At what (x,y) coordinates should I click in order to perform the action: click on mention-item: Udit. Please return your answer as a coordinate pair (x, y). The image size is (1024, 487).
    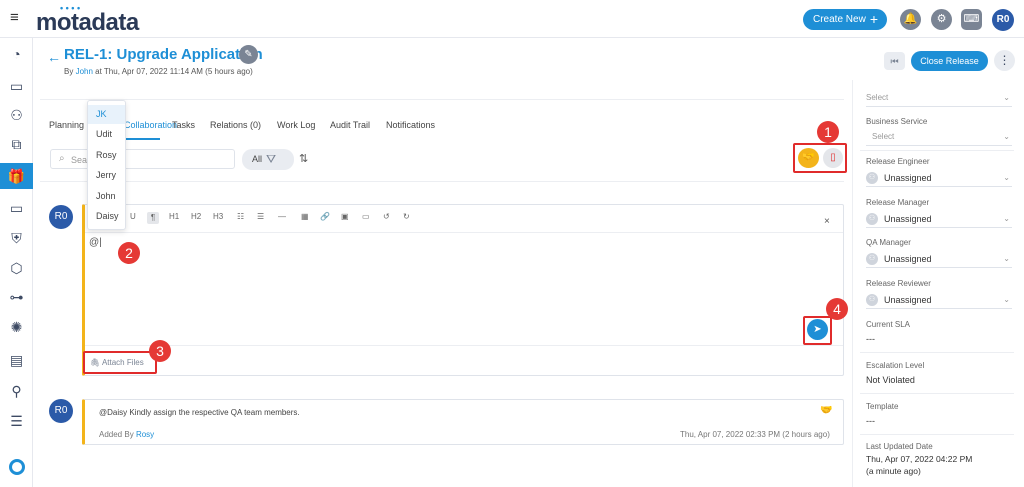
    Looking at the image, I should click on (106, 134).